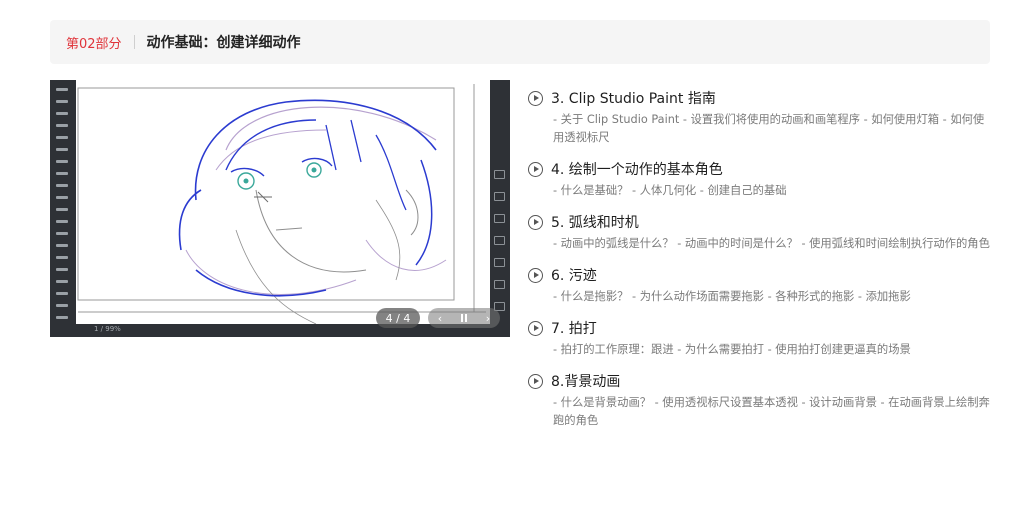  I want to click on lesson-title-row: 8.背景动画, so click(761, 381).